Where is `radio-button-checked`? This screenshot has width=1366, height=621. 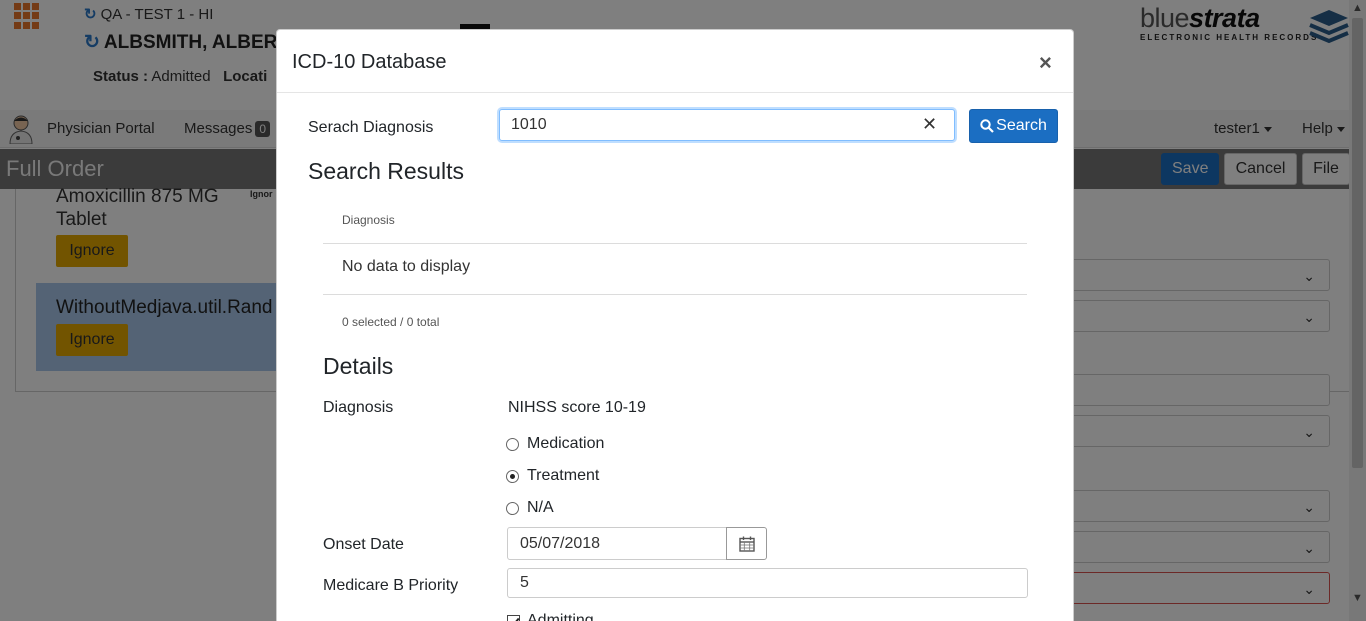
radio-button-checked is located at coordinates (512, 476).